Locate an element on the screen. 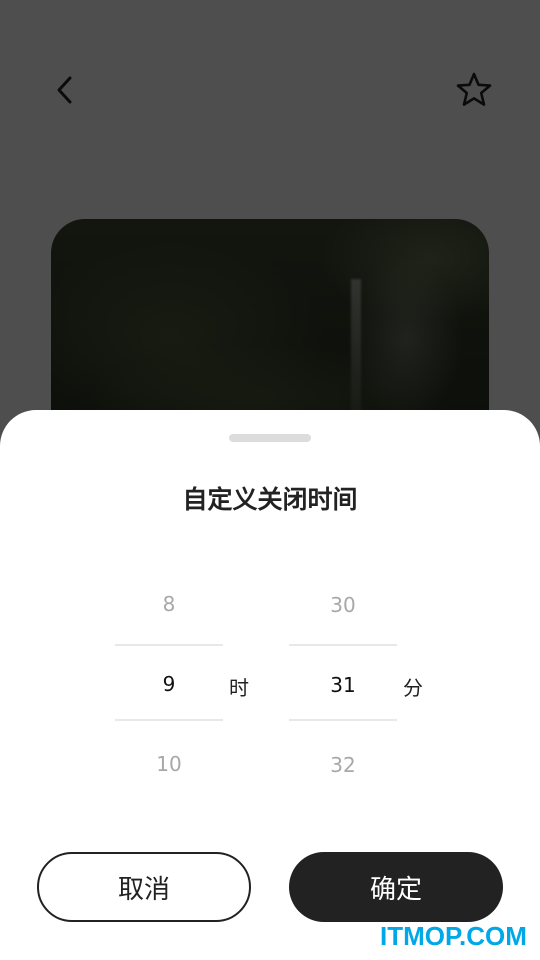 The height and width of the screenshot is (960, 540). hour-divider-bottom is located at coordinates (169, 720).